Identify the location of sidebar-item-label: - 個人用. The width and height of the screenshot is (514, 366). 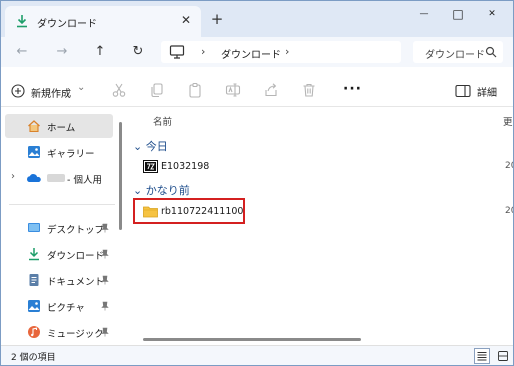
(84, 180).